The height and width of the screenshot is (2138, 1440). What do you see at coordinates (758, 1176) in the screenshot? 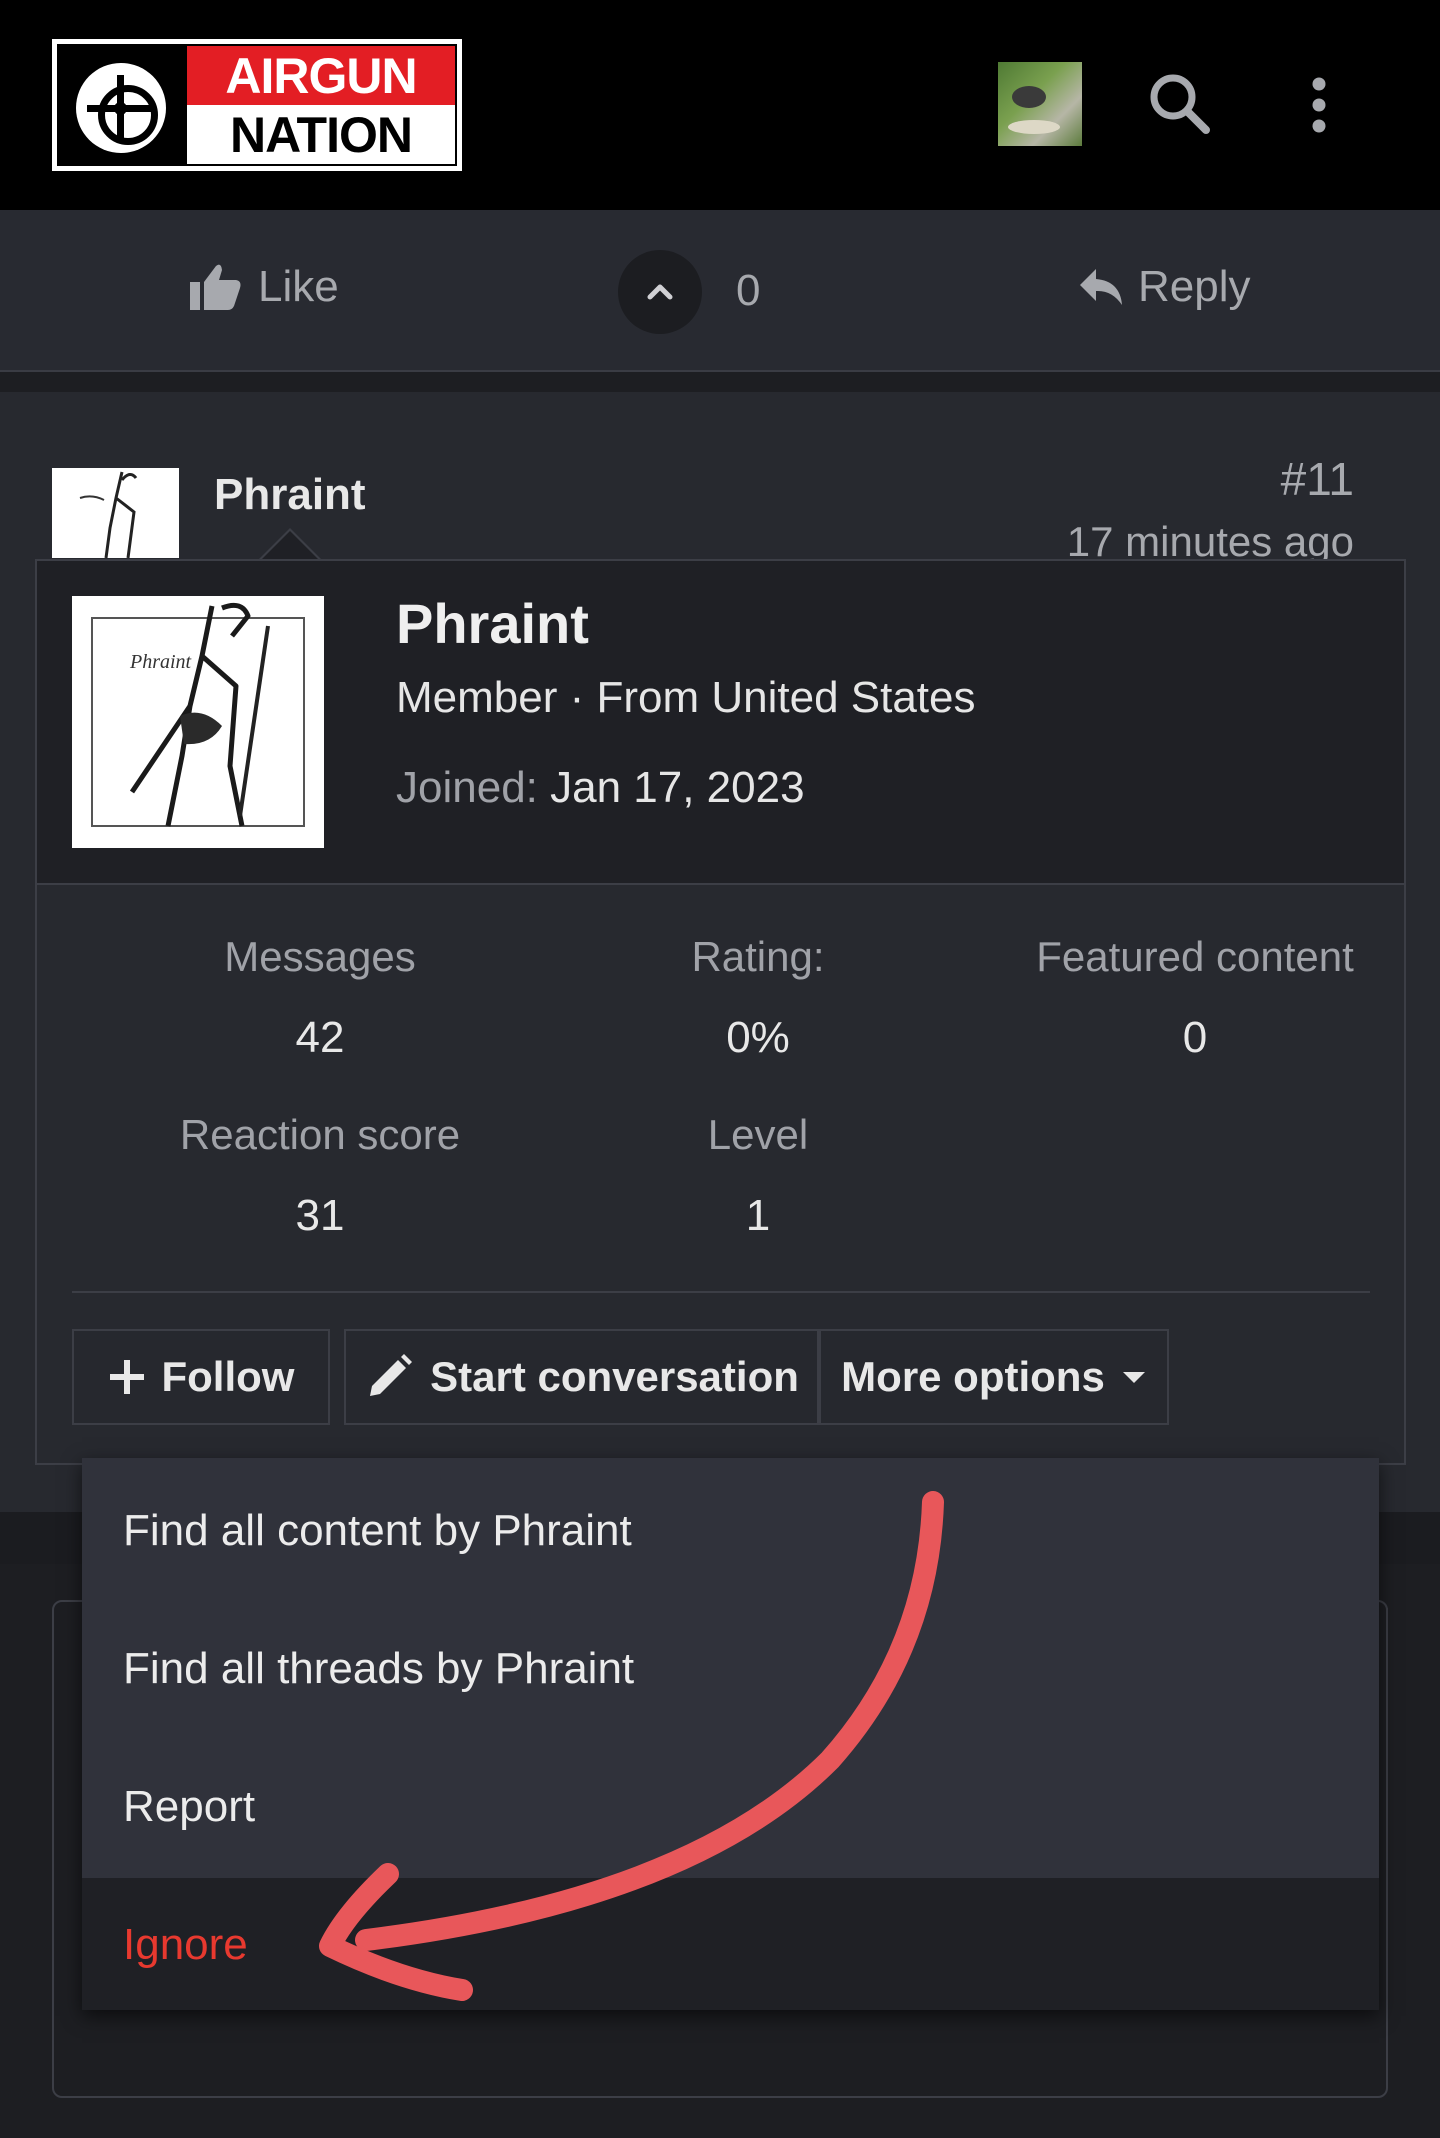
I see `stat-level: Level 1` at bounding box center [758, 1176].